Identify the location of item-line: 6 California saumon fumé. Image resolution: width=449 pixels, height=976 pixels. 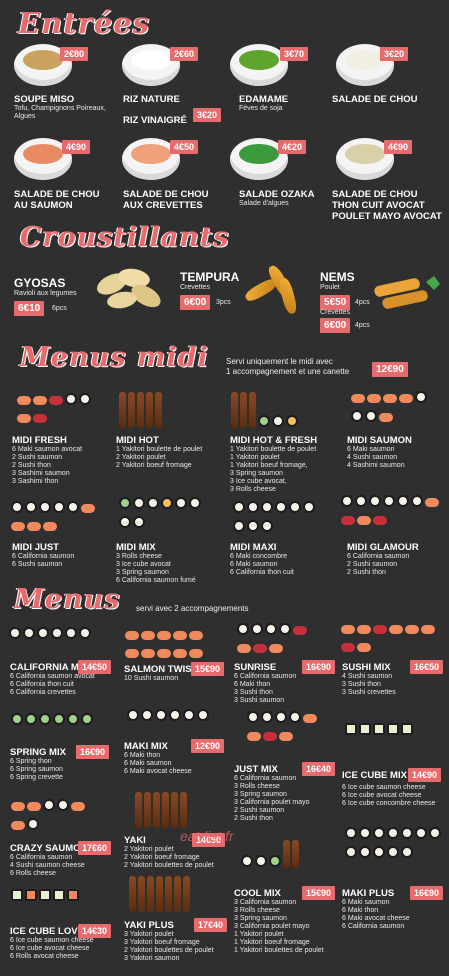
(156, 580).